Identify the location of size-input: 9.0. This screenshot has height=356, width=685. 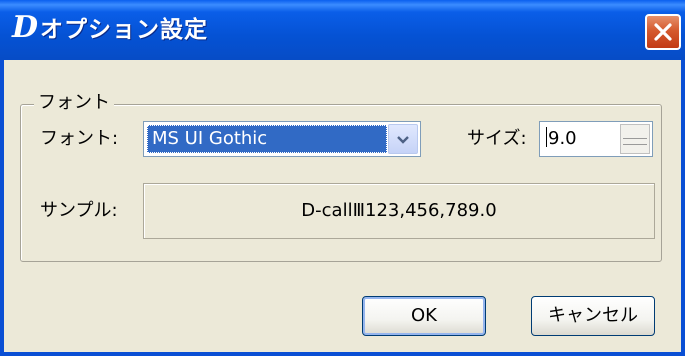
(561, 139).